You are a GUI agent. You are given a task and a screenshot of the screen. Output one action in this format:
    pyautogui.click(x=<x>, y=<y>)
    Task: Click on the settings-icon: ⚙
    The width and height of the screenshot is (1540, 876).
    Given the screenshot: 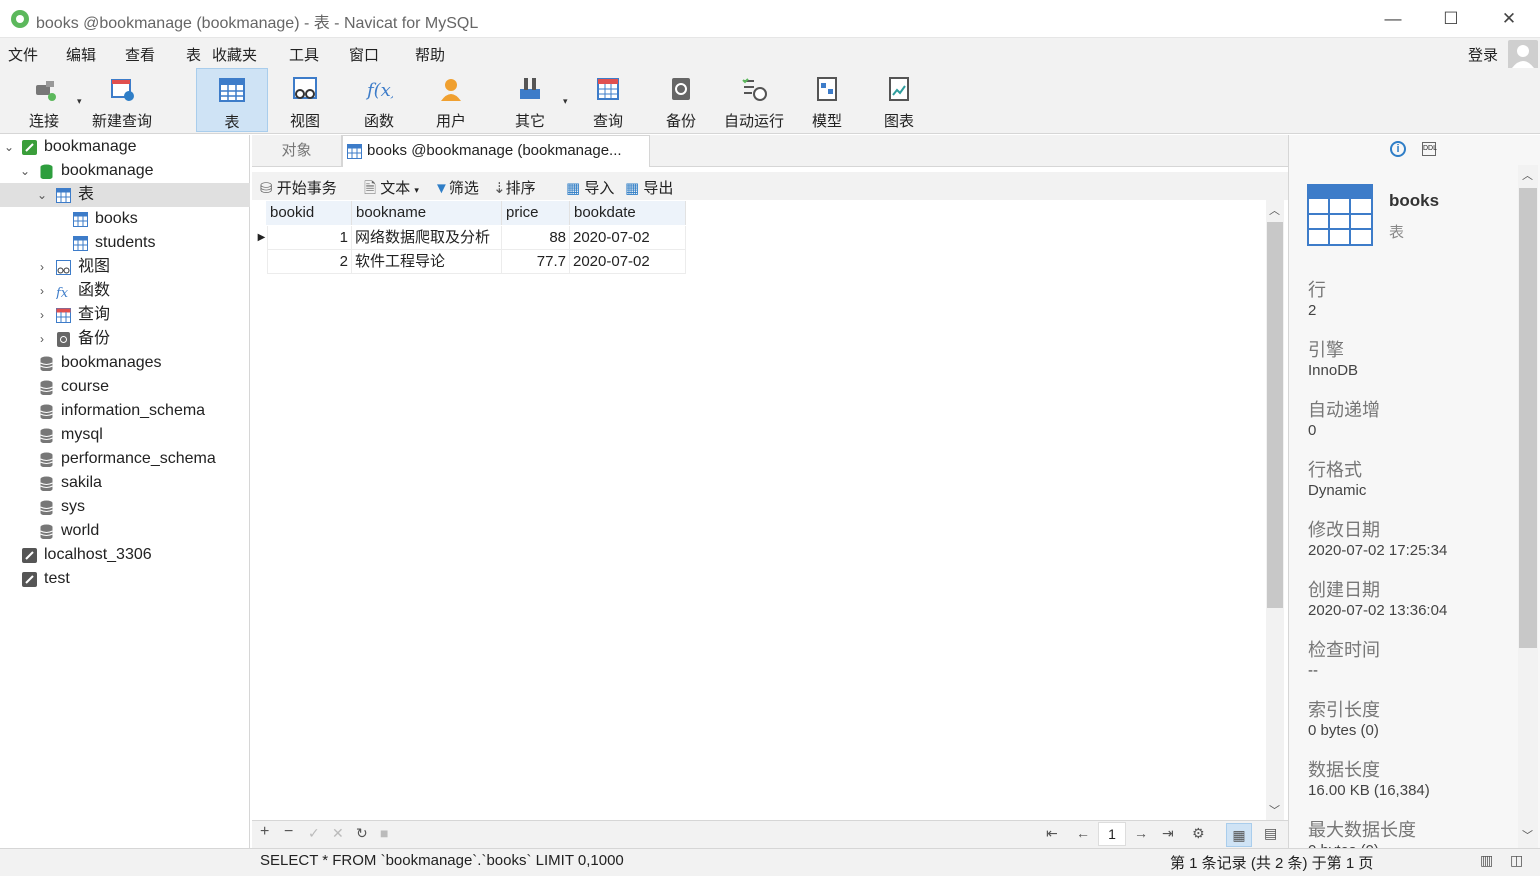 What is the action you would take?
    pyautogui.click(x=1198, y=833)
    